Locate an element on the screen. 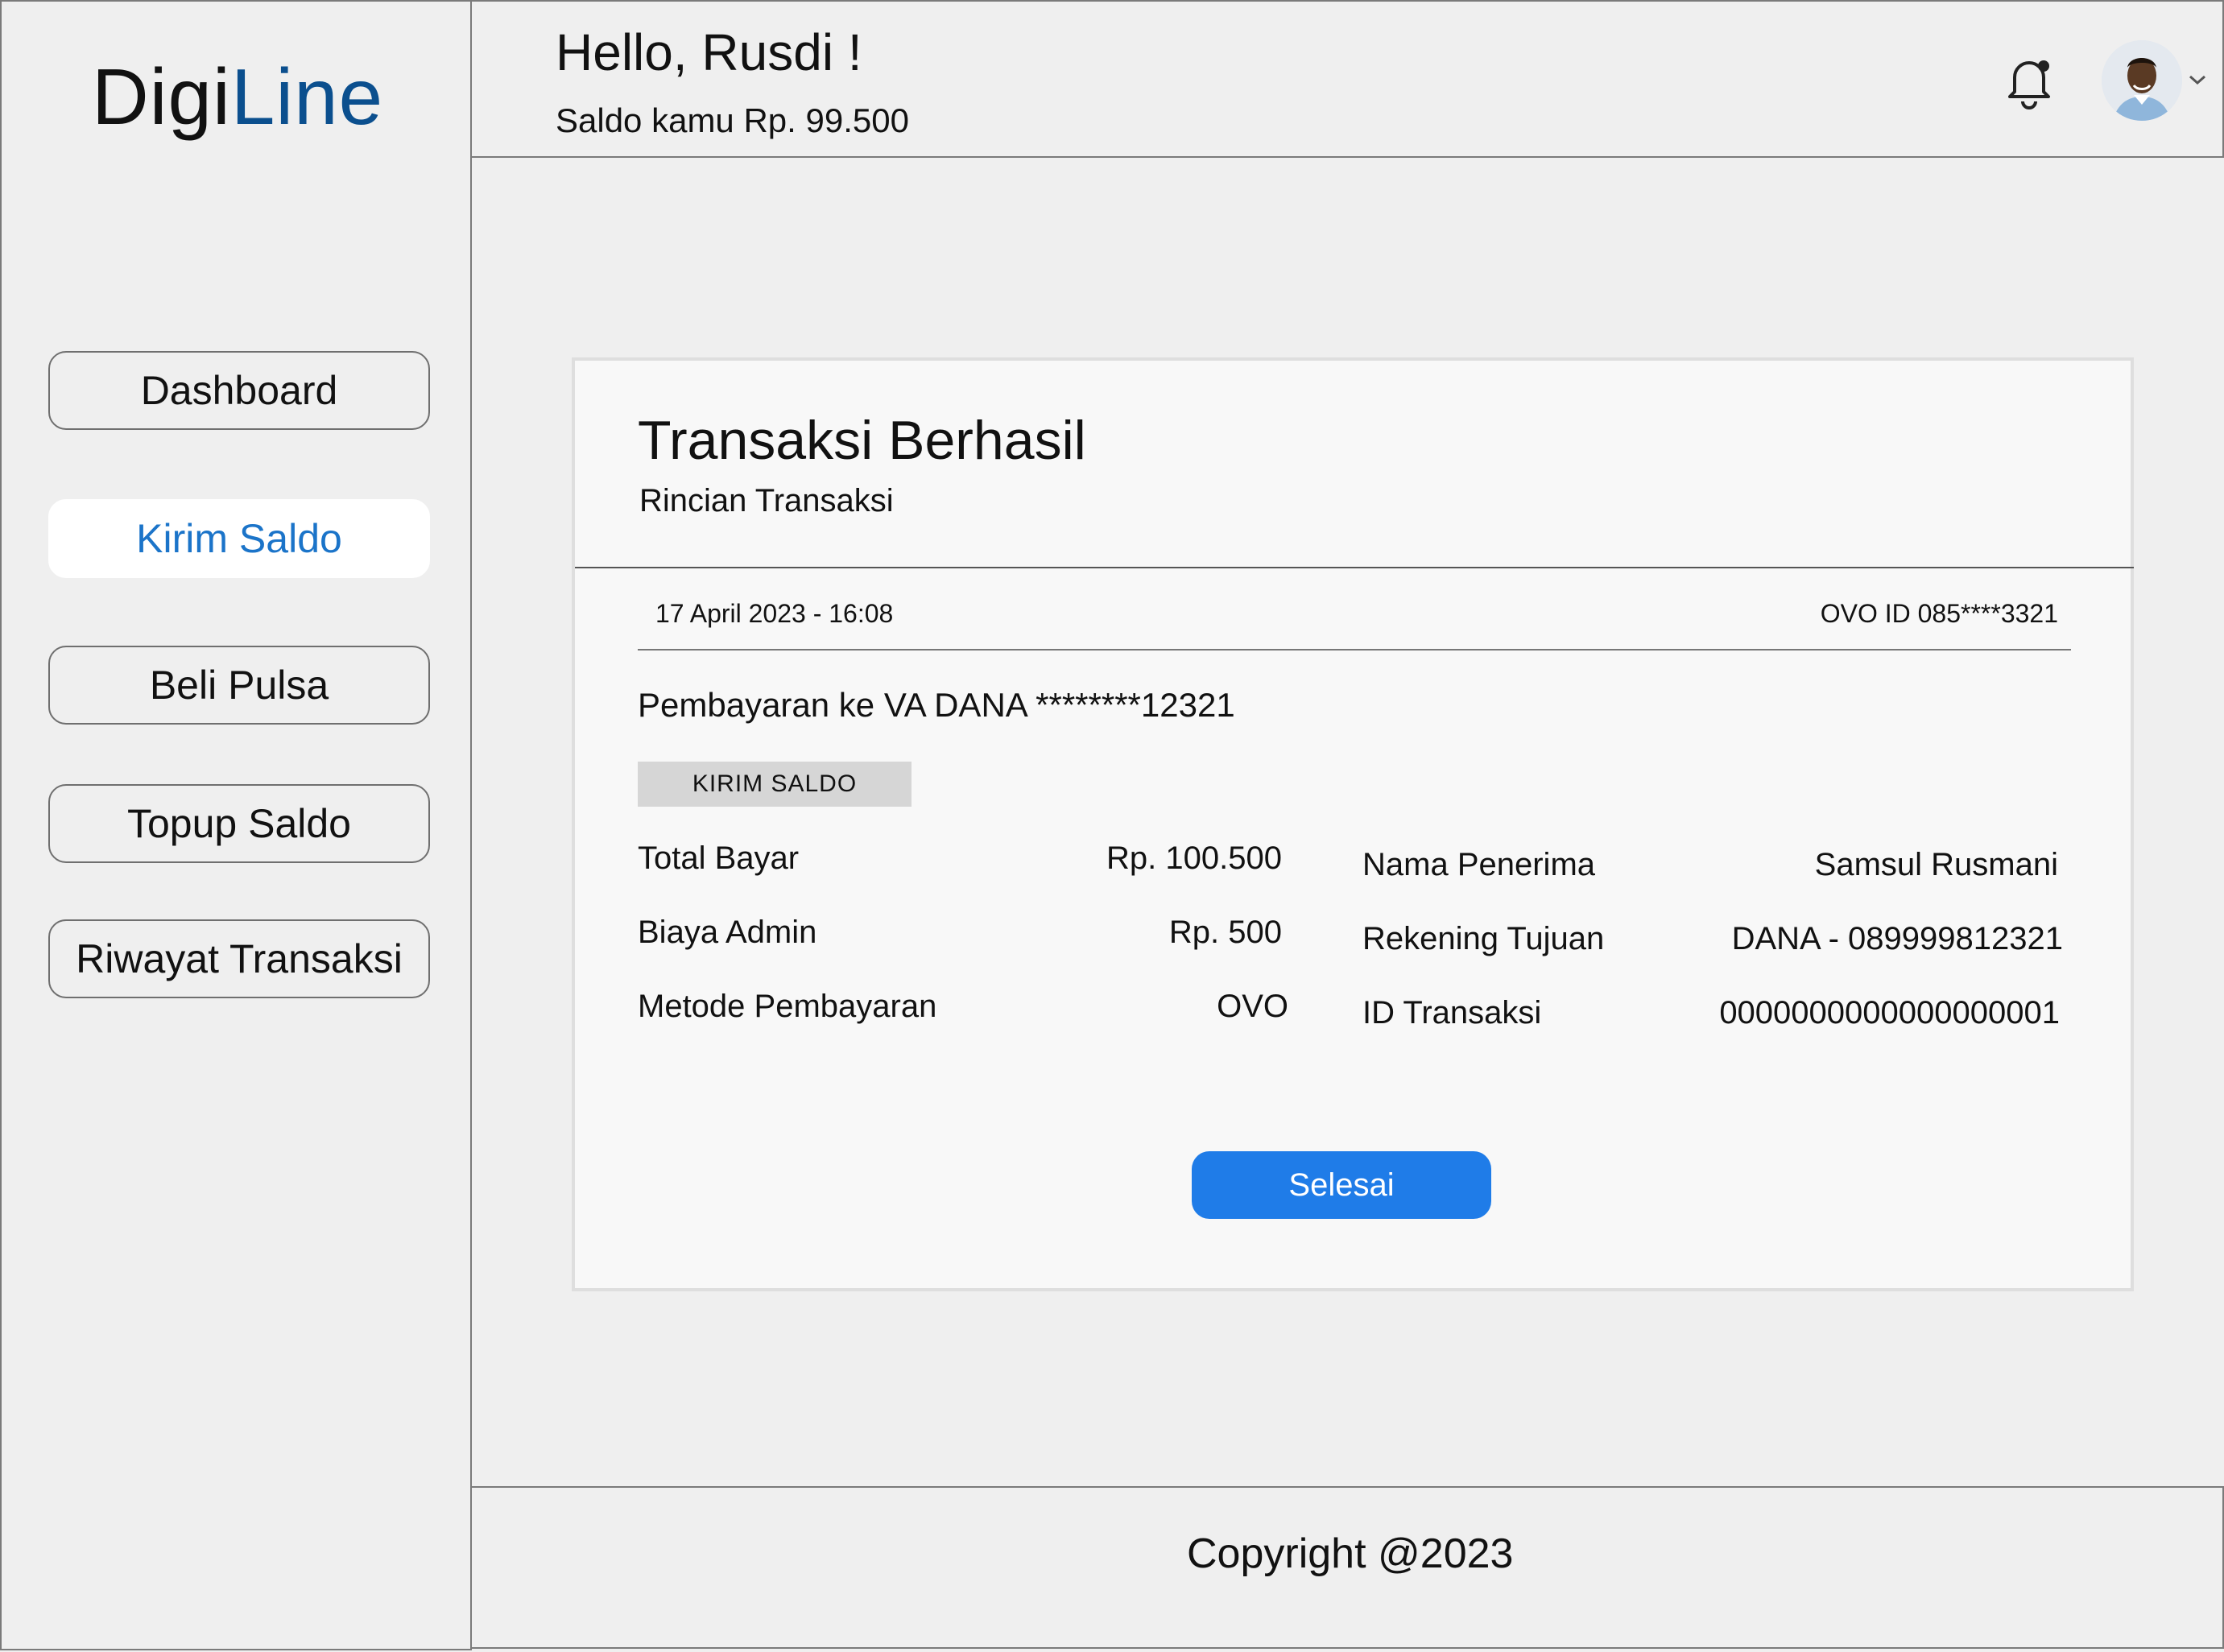 The height and width of the screenshot is (1652, 2224). detail-label-rekening-tujuan: Rekening Tujuan is located at coordinates (1483, 939).